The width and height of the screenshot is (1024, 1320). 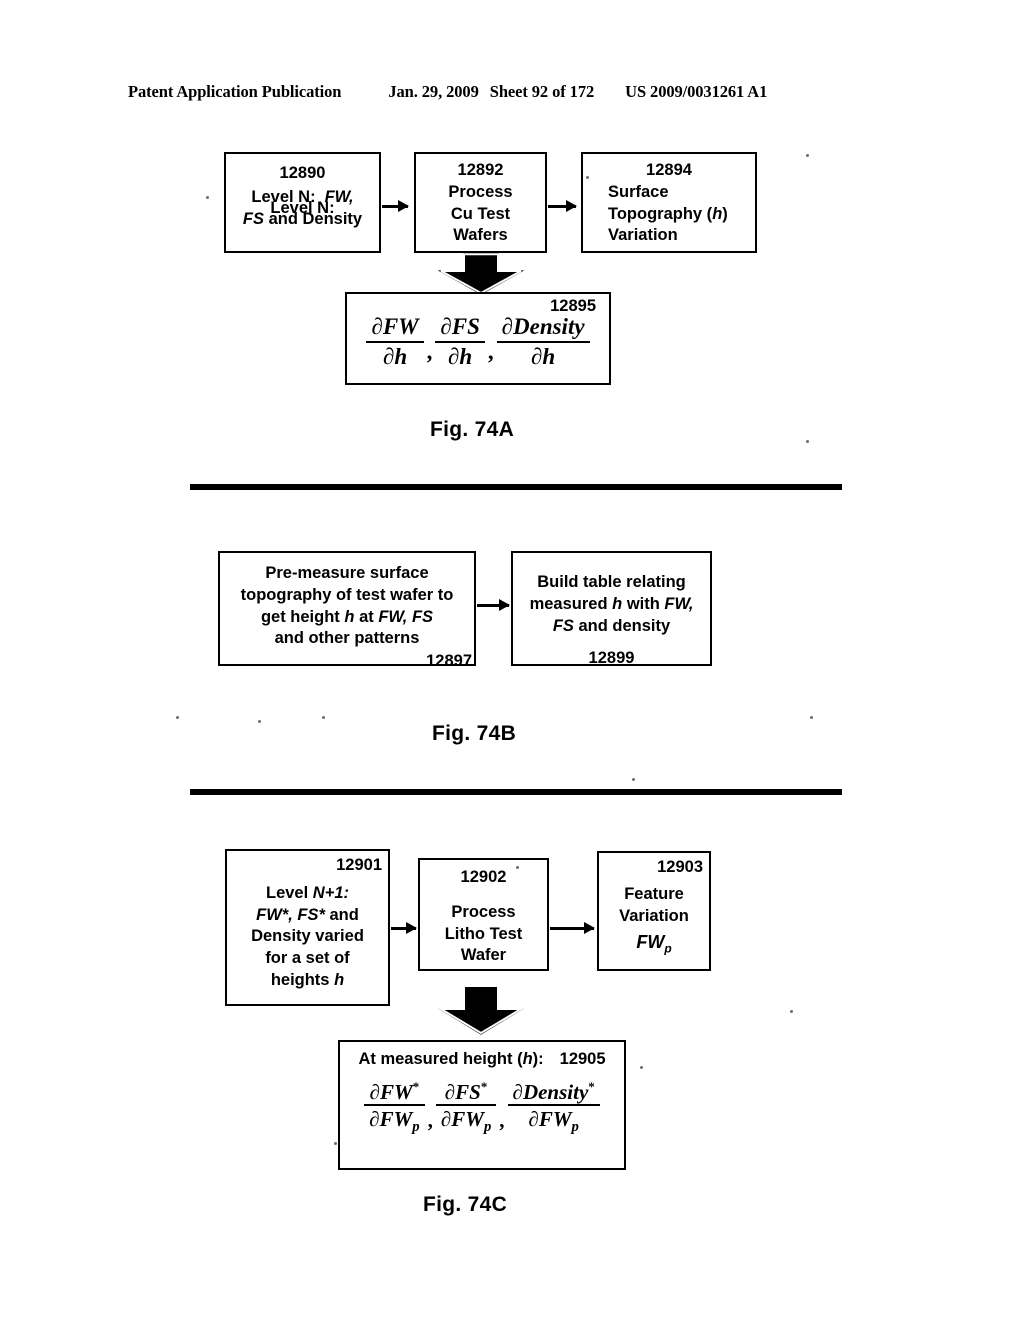 What do you see at coordinates (302, 173) in the screenshot?
I see `box-ref-12890: 12890` at bounding box center [302, 173].